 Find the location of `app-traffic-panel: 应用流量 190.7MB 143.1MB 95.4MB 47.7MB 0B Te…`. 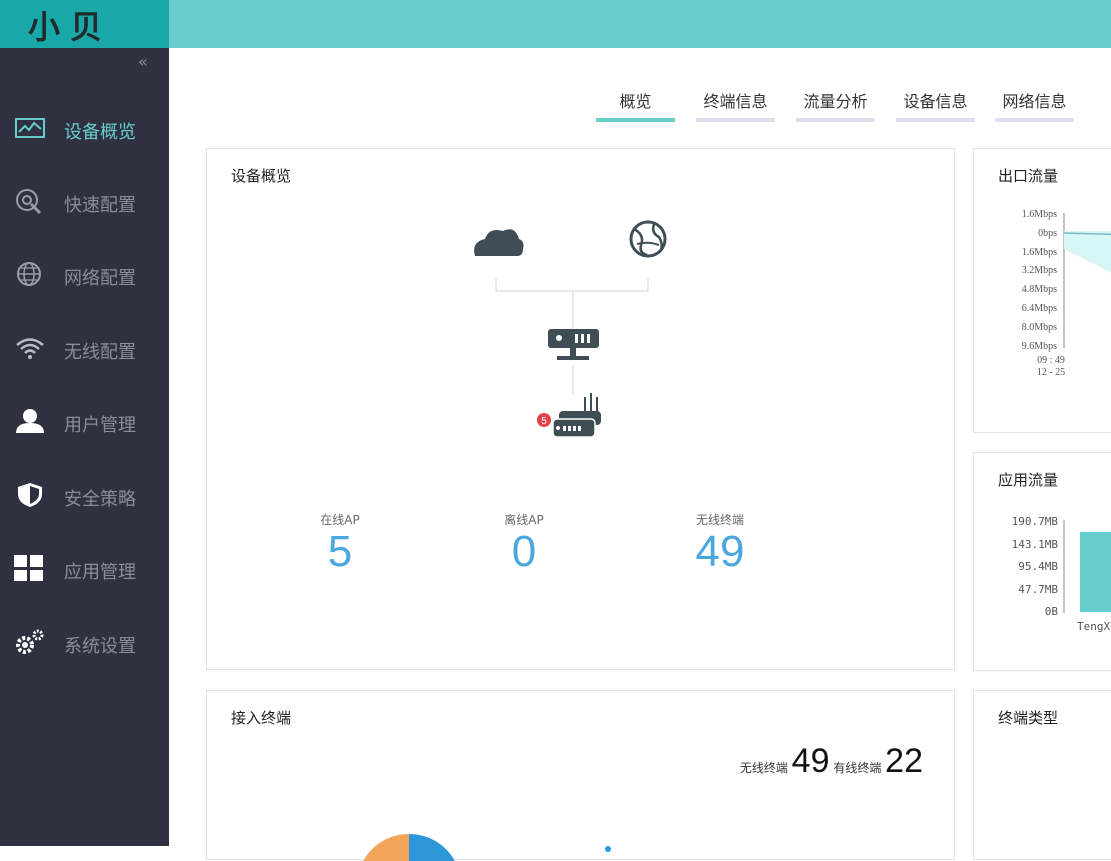

app-traffic-panel: 应用流量 190.7MB 143.1MB 95.4MB 47.7MB 0B Te… is located at coordinates (1042, 561).